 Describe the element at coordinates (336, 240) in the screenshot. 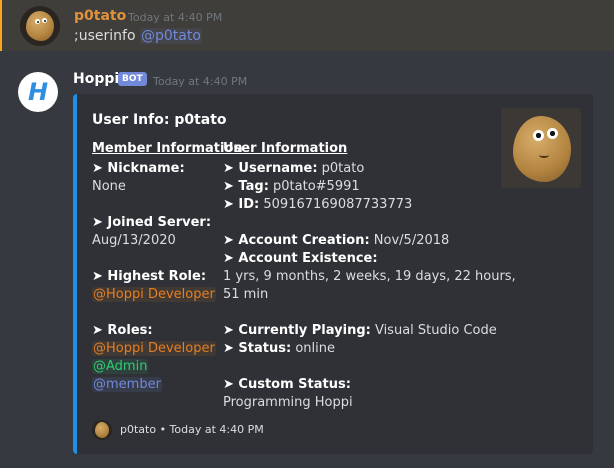

I see `creation-row: ➤ Account Creation: Nov/5/2018` at that location.